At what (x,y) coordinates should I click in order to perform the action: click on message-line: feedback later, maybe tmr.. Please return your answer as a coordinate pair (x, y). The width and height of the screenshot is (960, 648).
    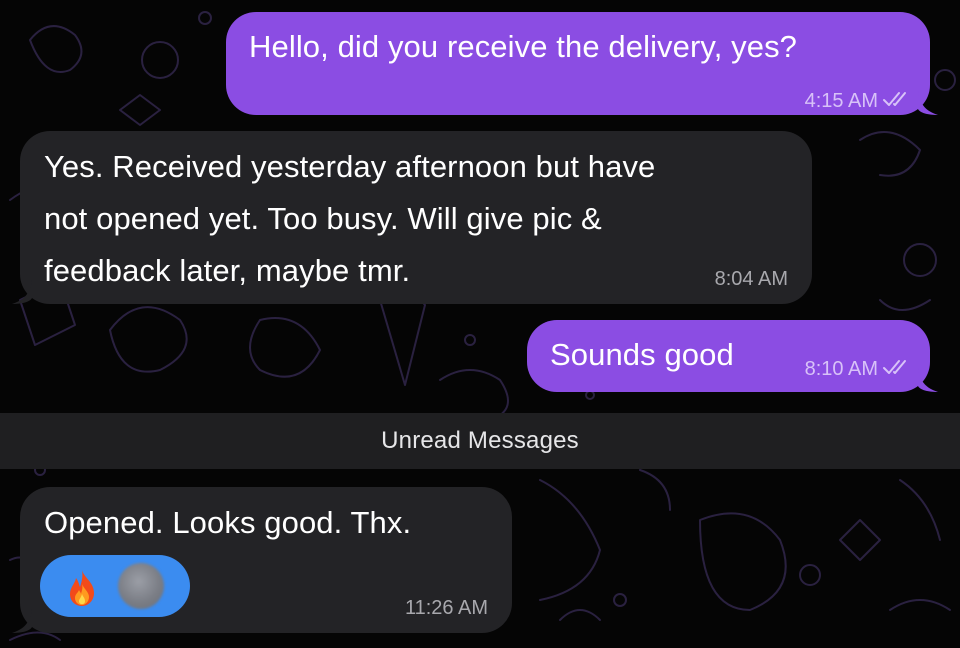
    Looking at the image, I should click on (227, 270).